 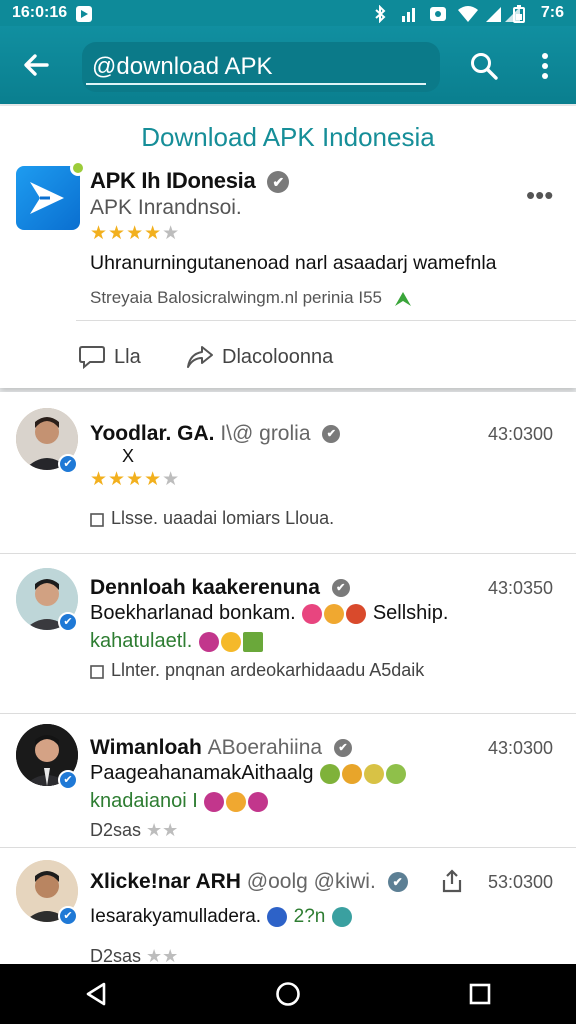 I want to click on comment-action: Lla, so click(x=109, y=357).